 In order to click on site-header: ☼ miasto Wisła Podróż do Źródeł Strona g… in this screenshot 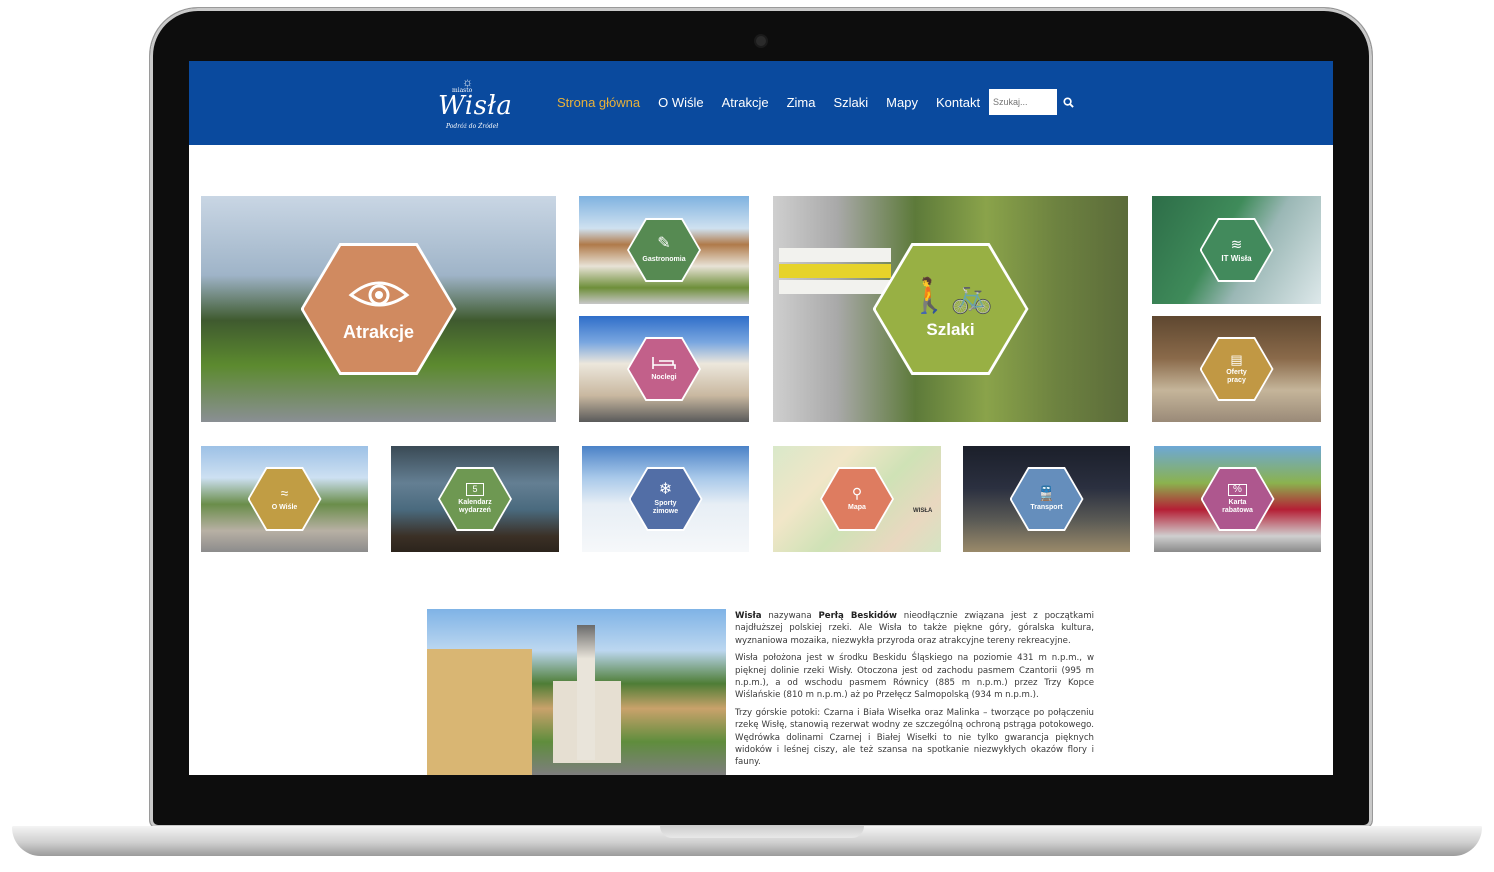, I will do `click(761, 103)`.